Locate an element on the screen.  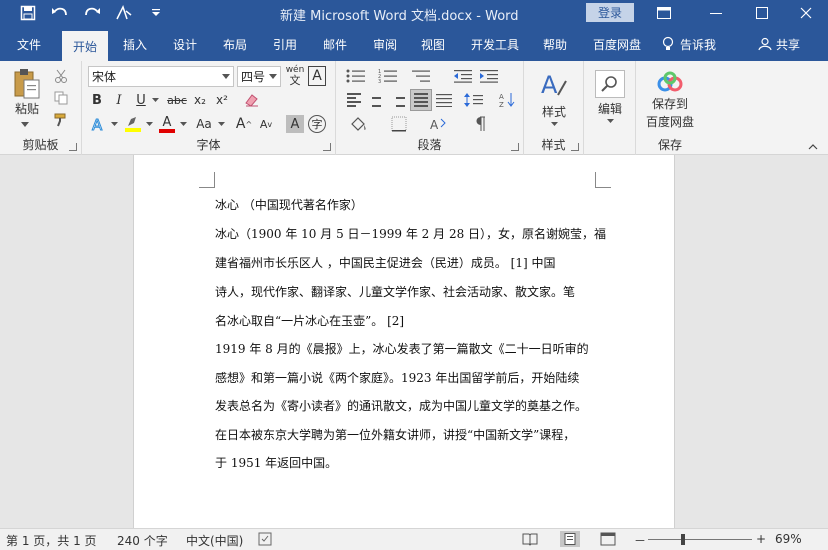
accessibility-icon is located at coordinates (266, 539).